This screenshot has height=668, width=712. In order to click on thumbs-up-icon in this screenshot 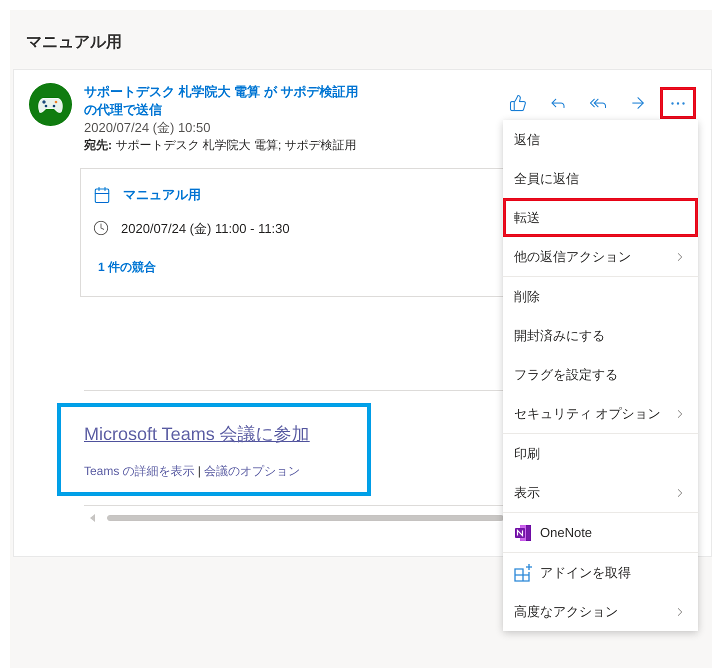, I will do `click(518, 103)`.